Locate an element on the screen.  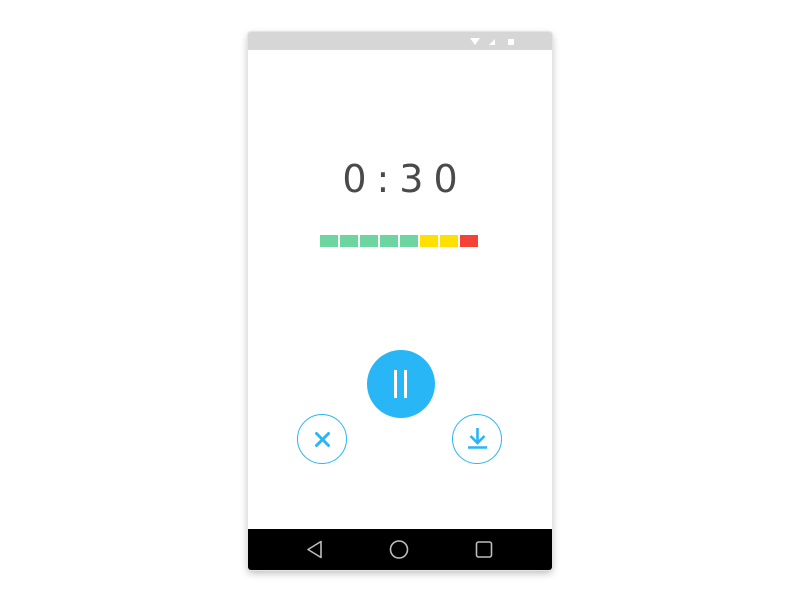
status-bar is located at coordinates (400, 41).